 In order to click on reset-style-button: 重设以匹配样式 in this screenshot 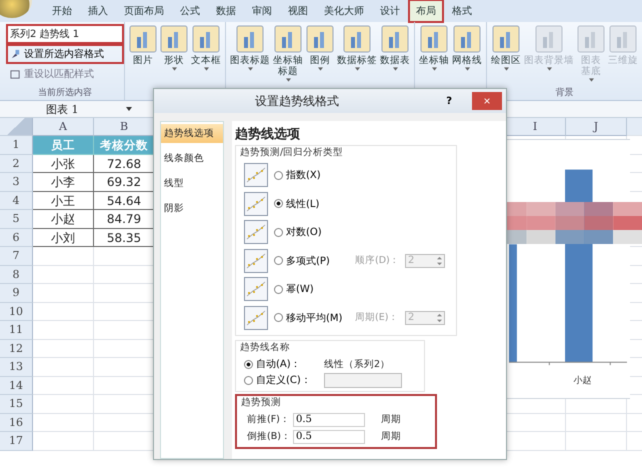, I will do `click(65, 74)`.